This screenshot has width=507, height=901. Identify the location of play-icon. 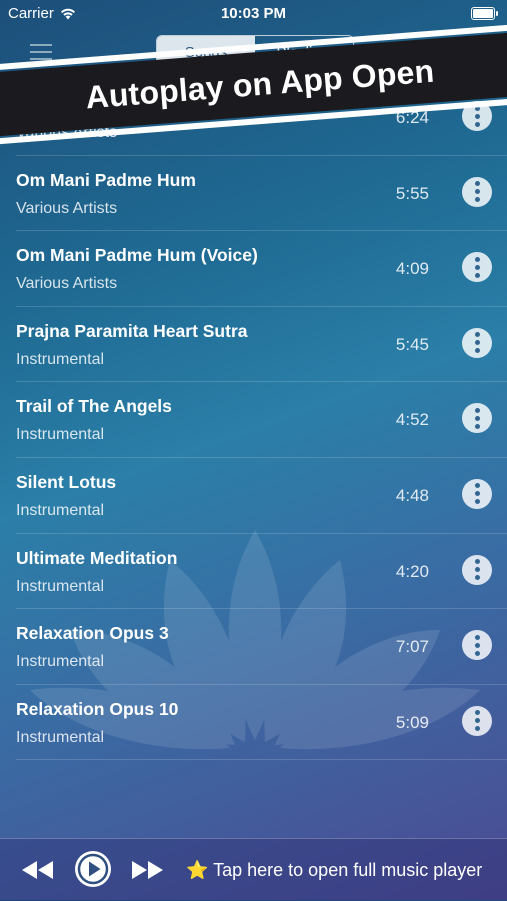
(93, 869).